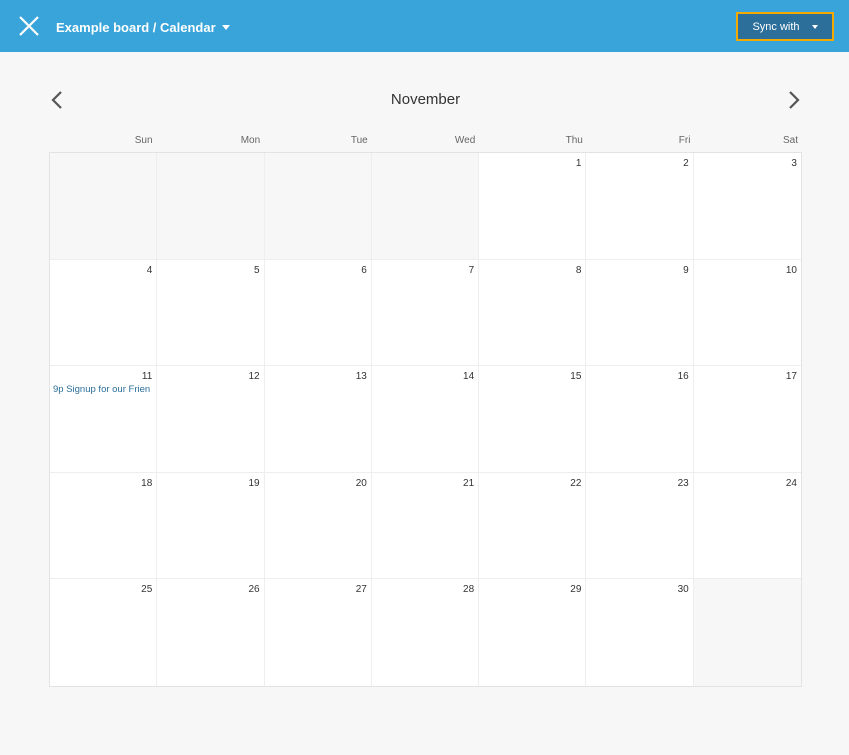 This screenshot has width=849, height=755. I want to click on day-number: 21, so click(469, 483).